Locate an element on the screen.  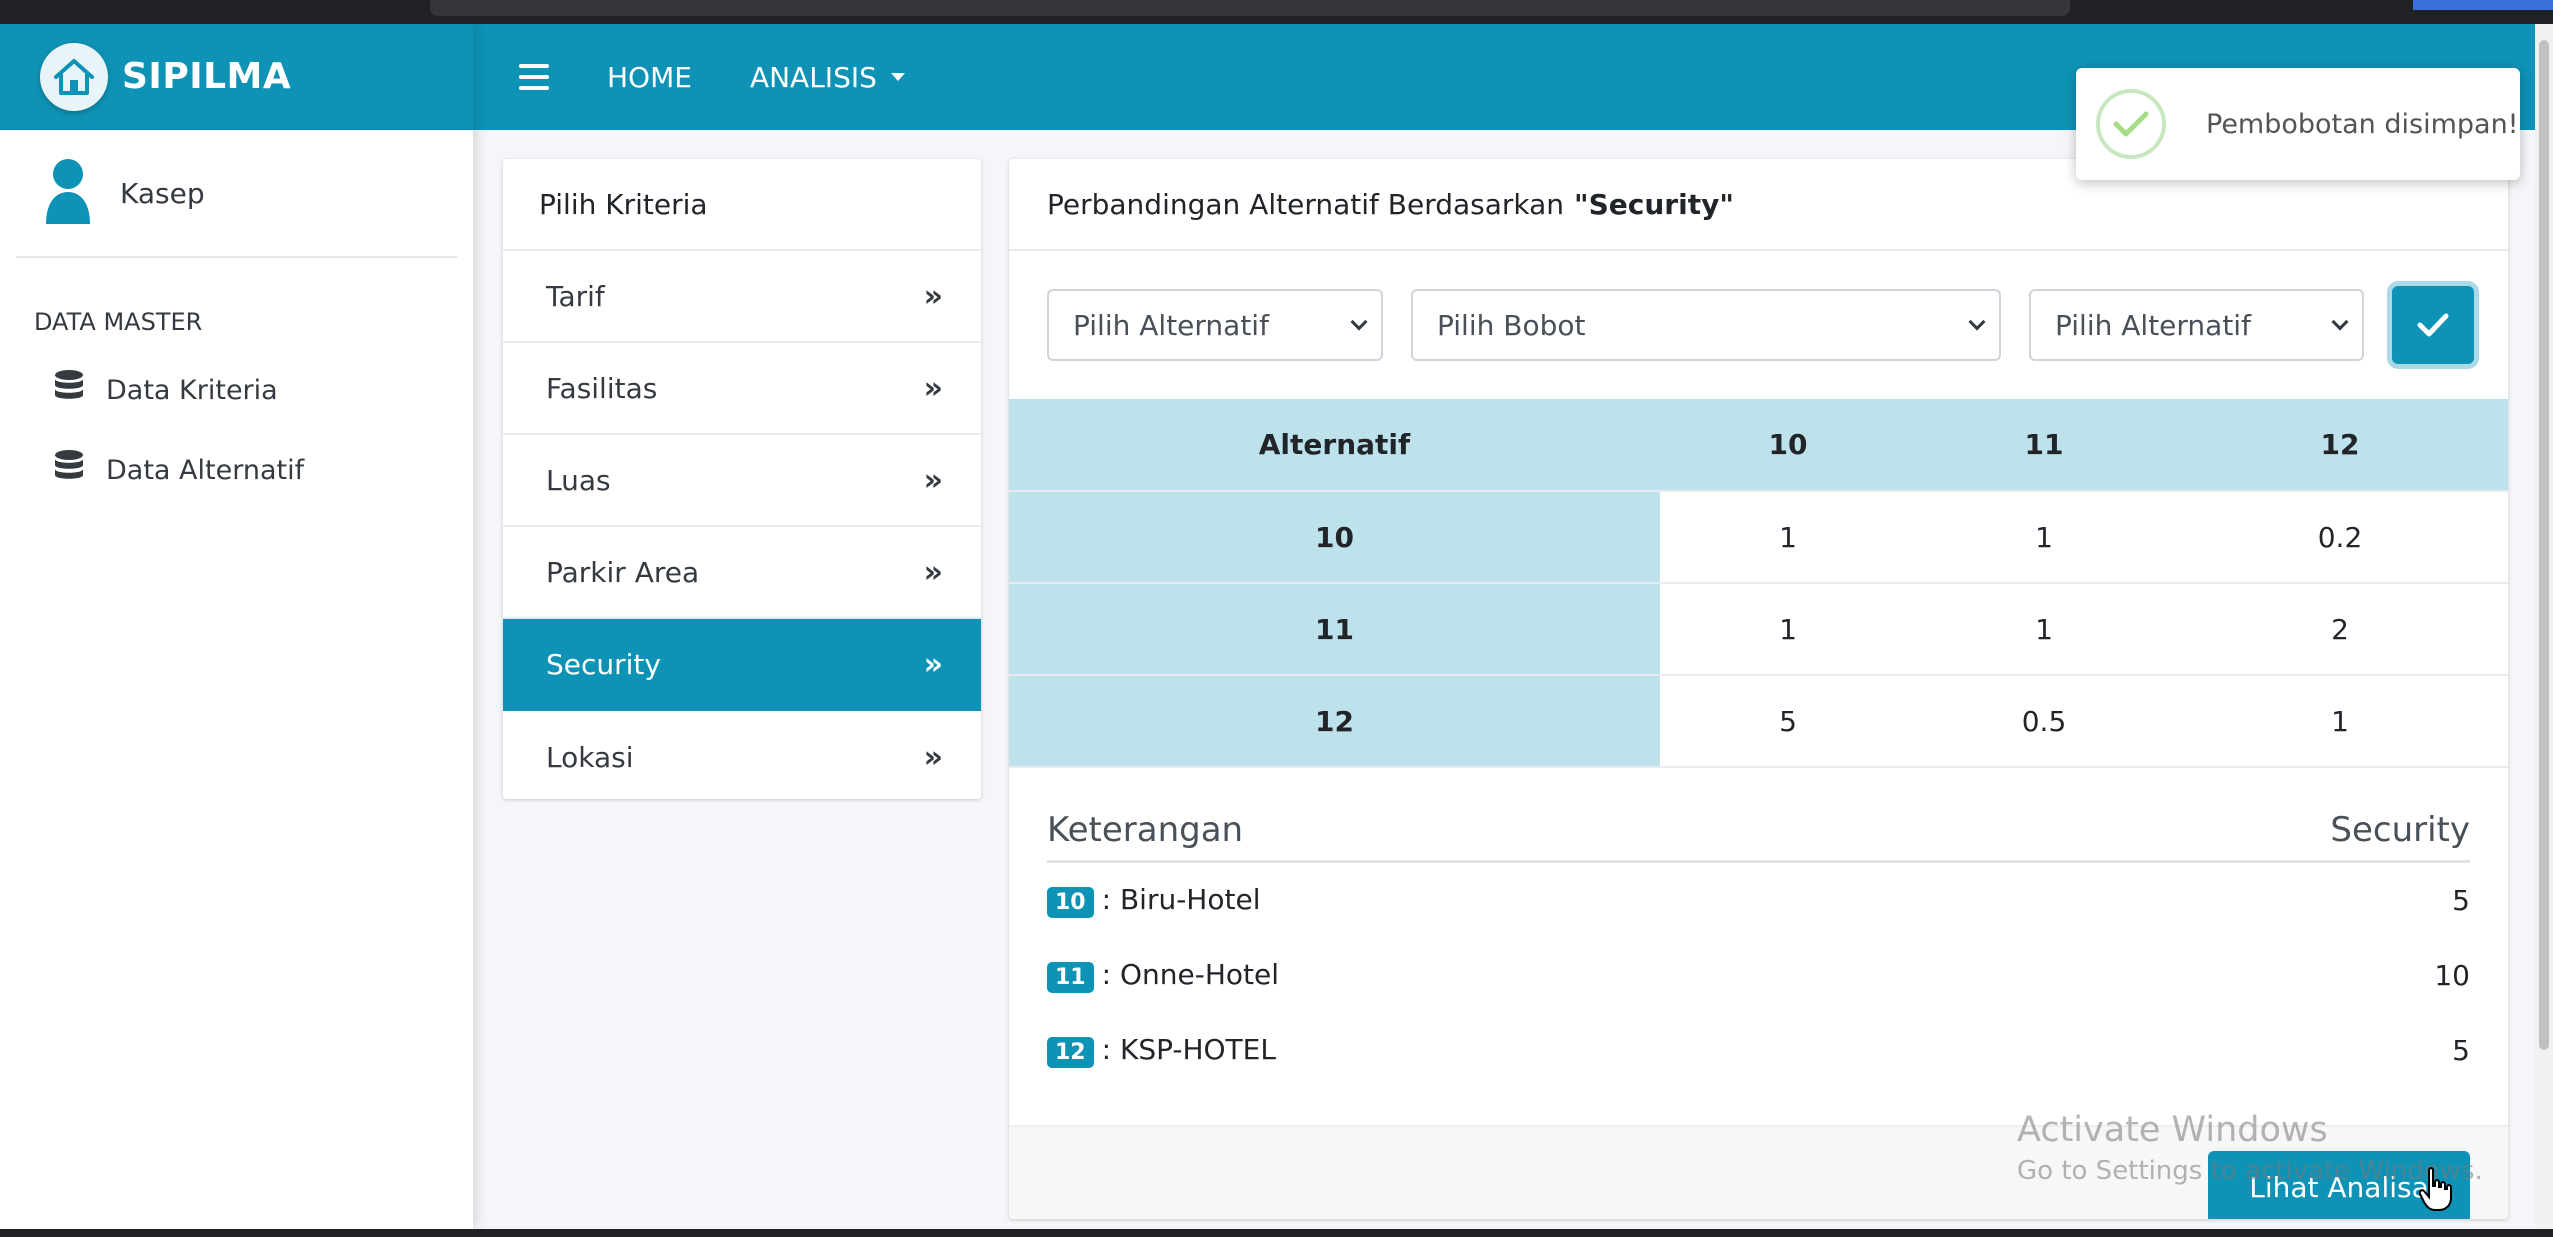
caret-down-icon is located at coordinates (897, 77).